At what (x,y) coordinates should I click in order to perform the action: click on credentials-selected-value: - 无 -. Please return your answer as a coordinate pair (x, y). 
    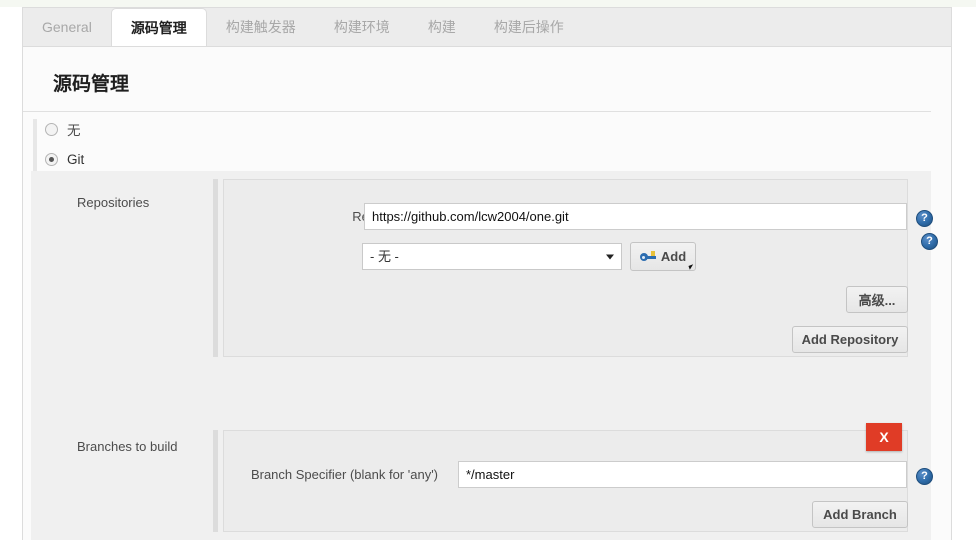
    Looking at the image, I should click on (384, 256).